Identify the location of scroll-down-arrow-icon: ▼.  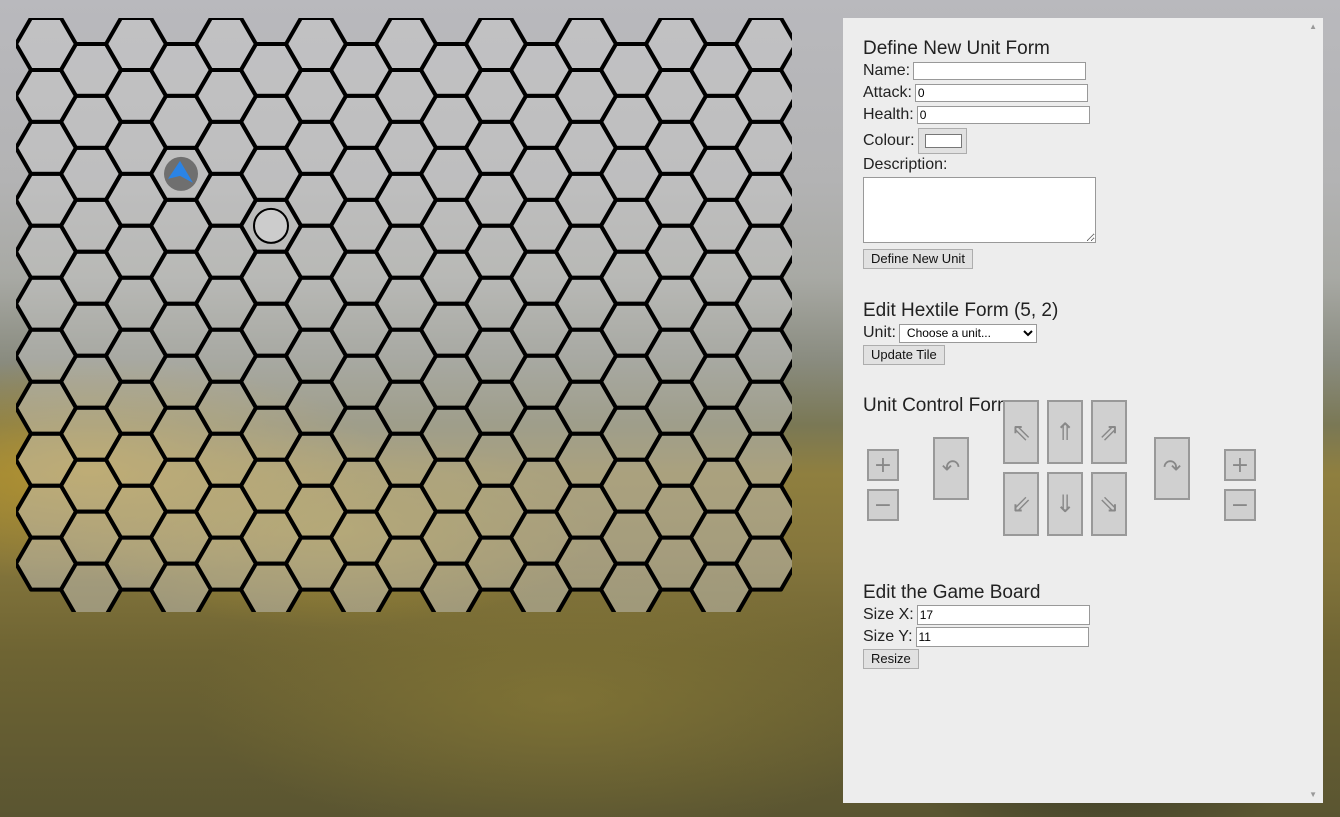
(1313, 794).